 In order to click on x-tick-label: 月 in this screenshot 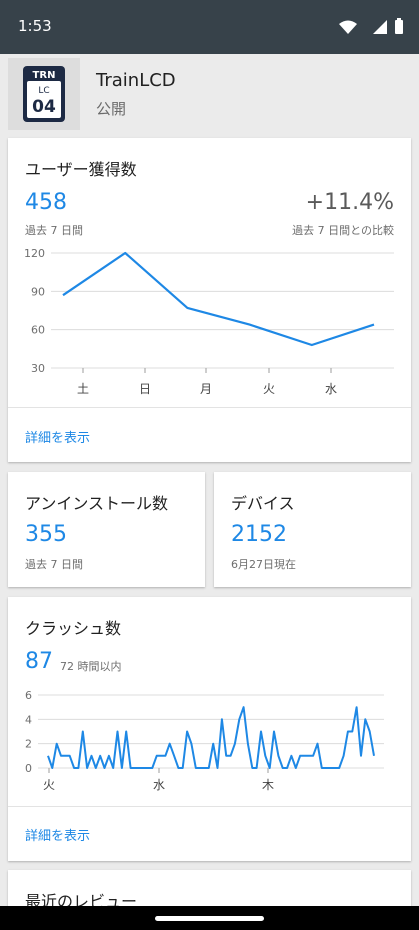, I will do `click(206, 389)`.